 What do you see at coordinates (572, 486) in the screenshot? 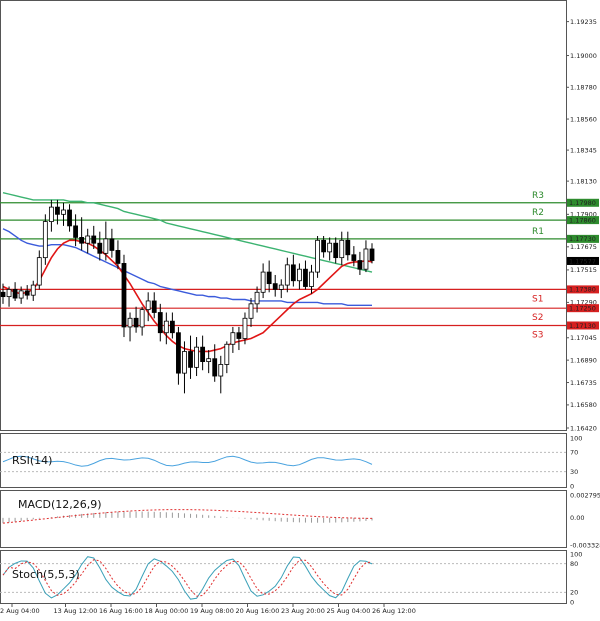
I see `rsi-tick-label: 0` at bounding box center [572, 486].